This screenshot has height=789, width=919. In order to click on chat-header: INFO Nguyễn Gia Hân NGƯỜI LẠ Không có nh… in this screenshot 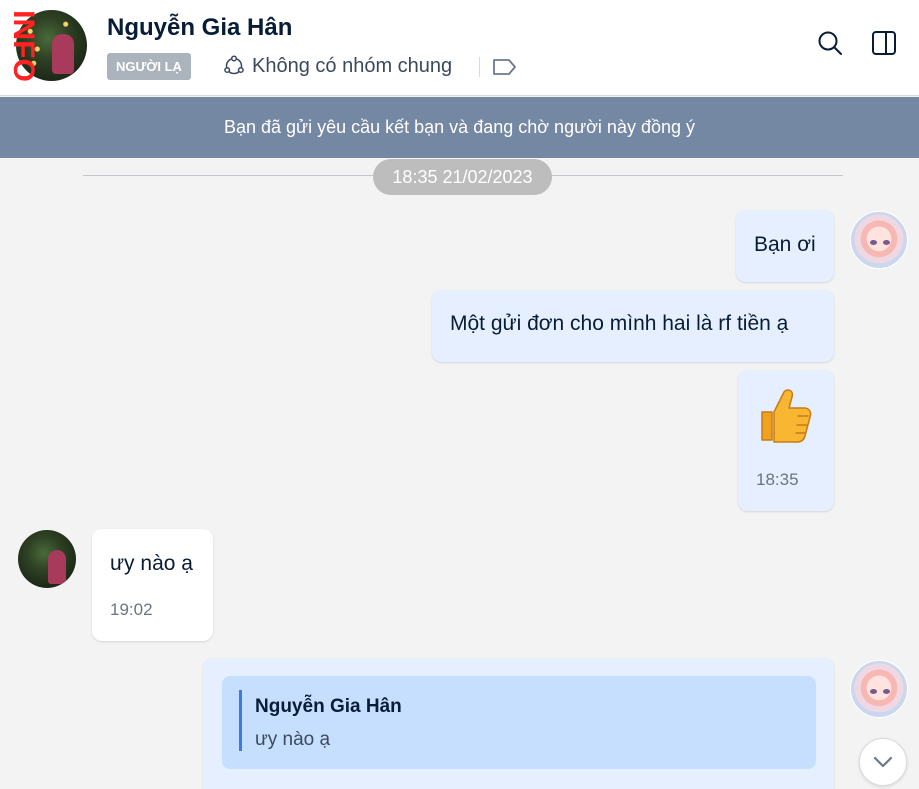, I will do `click(459, 48)`.